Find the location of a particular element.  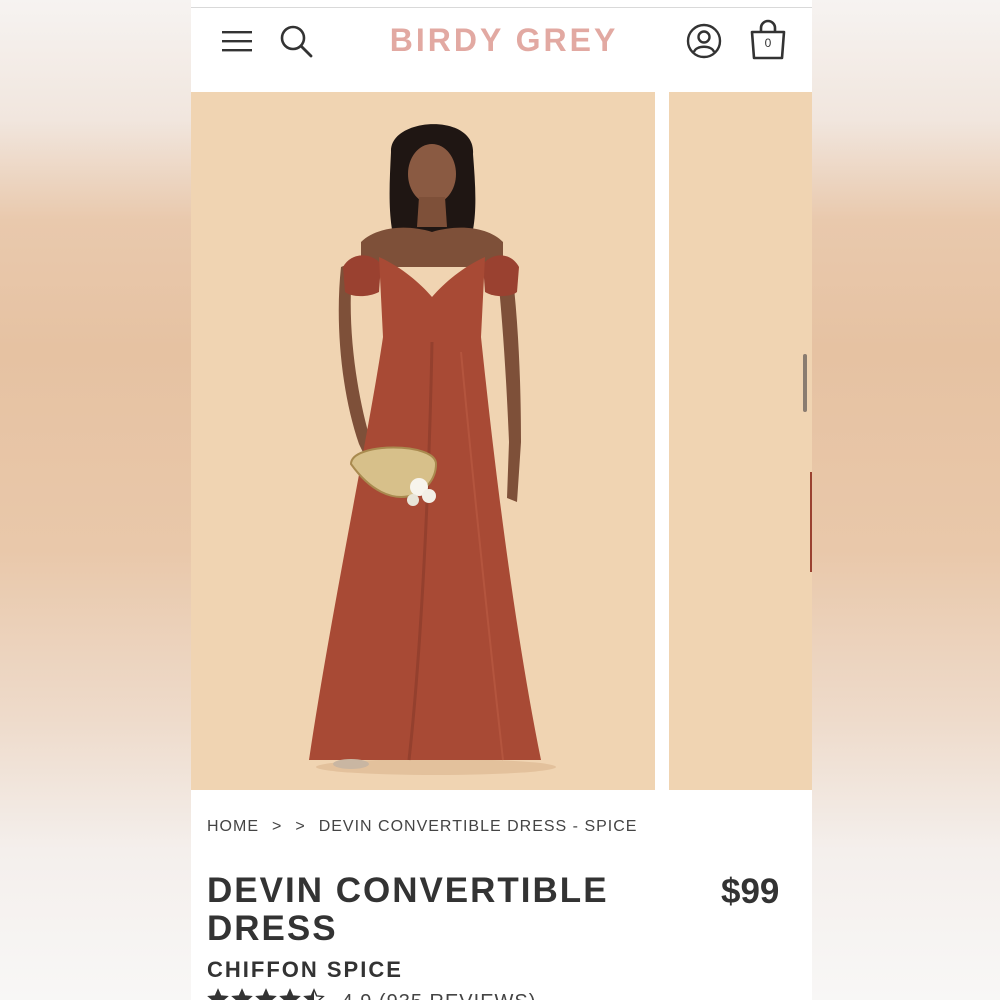

site-header: BIRDY GREY 0 is located at coordinates (501, 50).